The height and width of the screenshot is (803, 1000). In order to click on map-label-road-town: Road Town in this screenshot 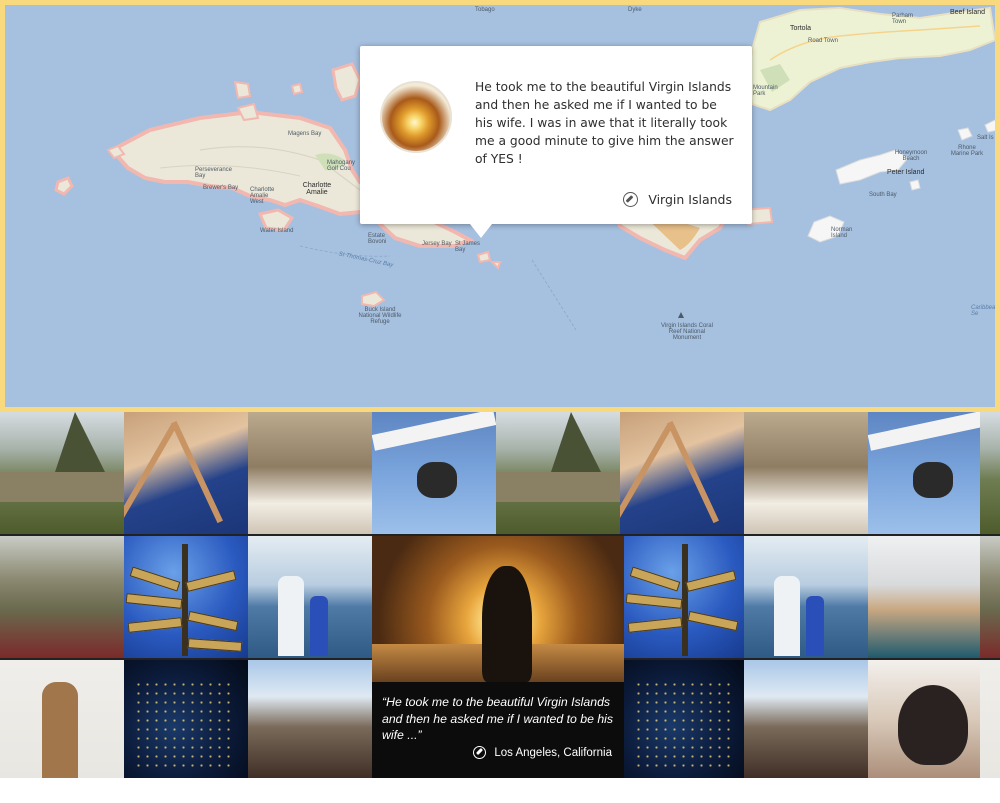, I will do `click(823, 41)`.